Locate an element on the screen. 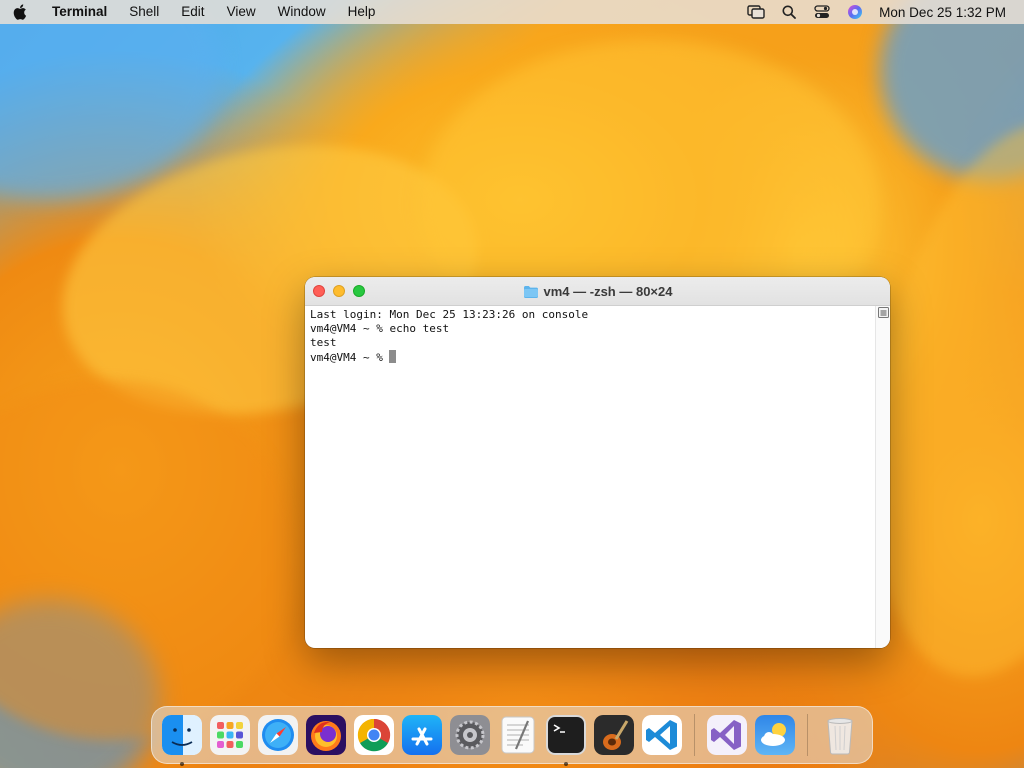 This screenshot has height=768, width=1024. trash-icon is located at coordinates (840, 736).